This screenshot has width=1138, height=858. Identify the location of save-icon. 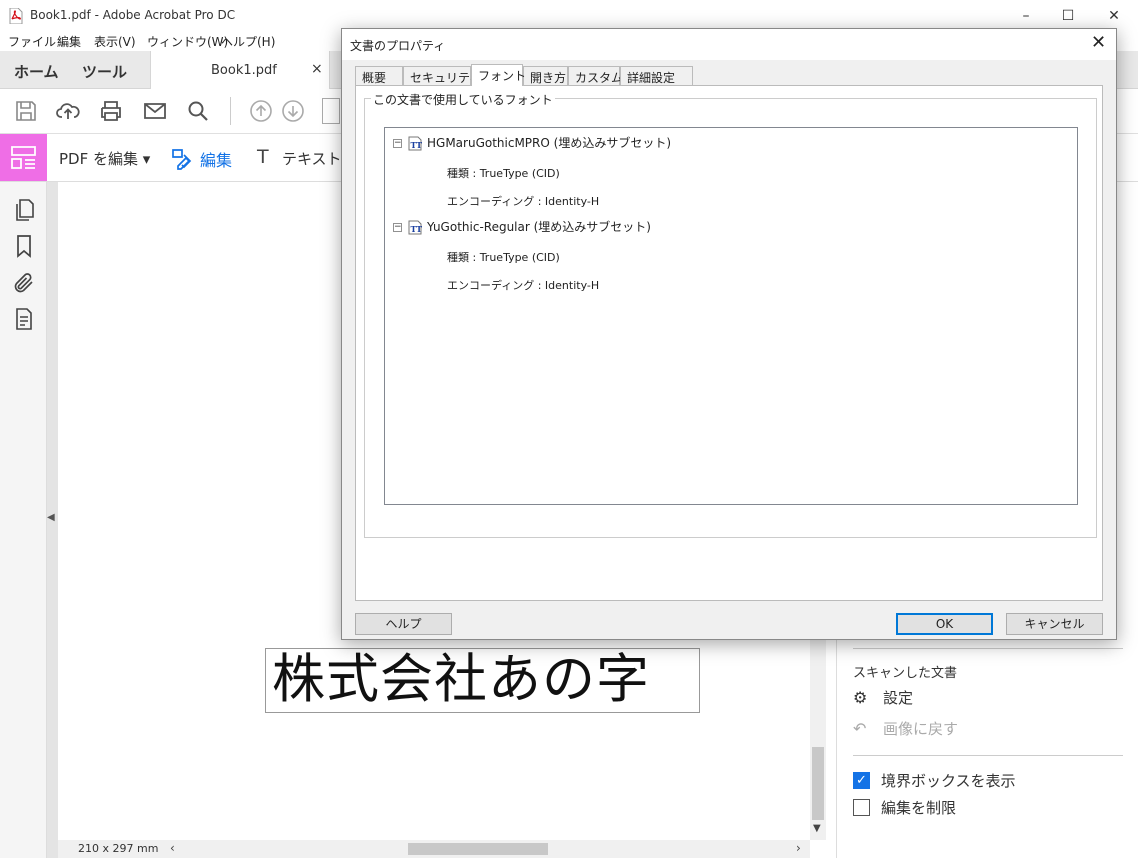
(26, 111).